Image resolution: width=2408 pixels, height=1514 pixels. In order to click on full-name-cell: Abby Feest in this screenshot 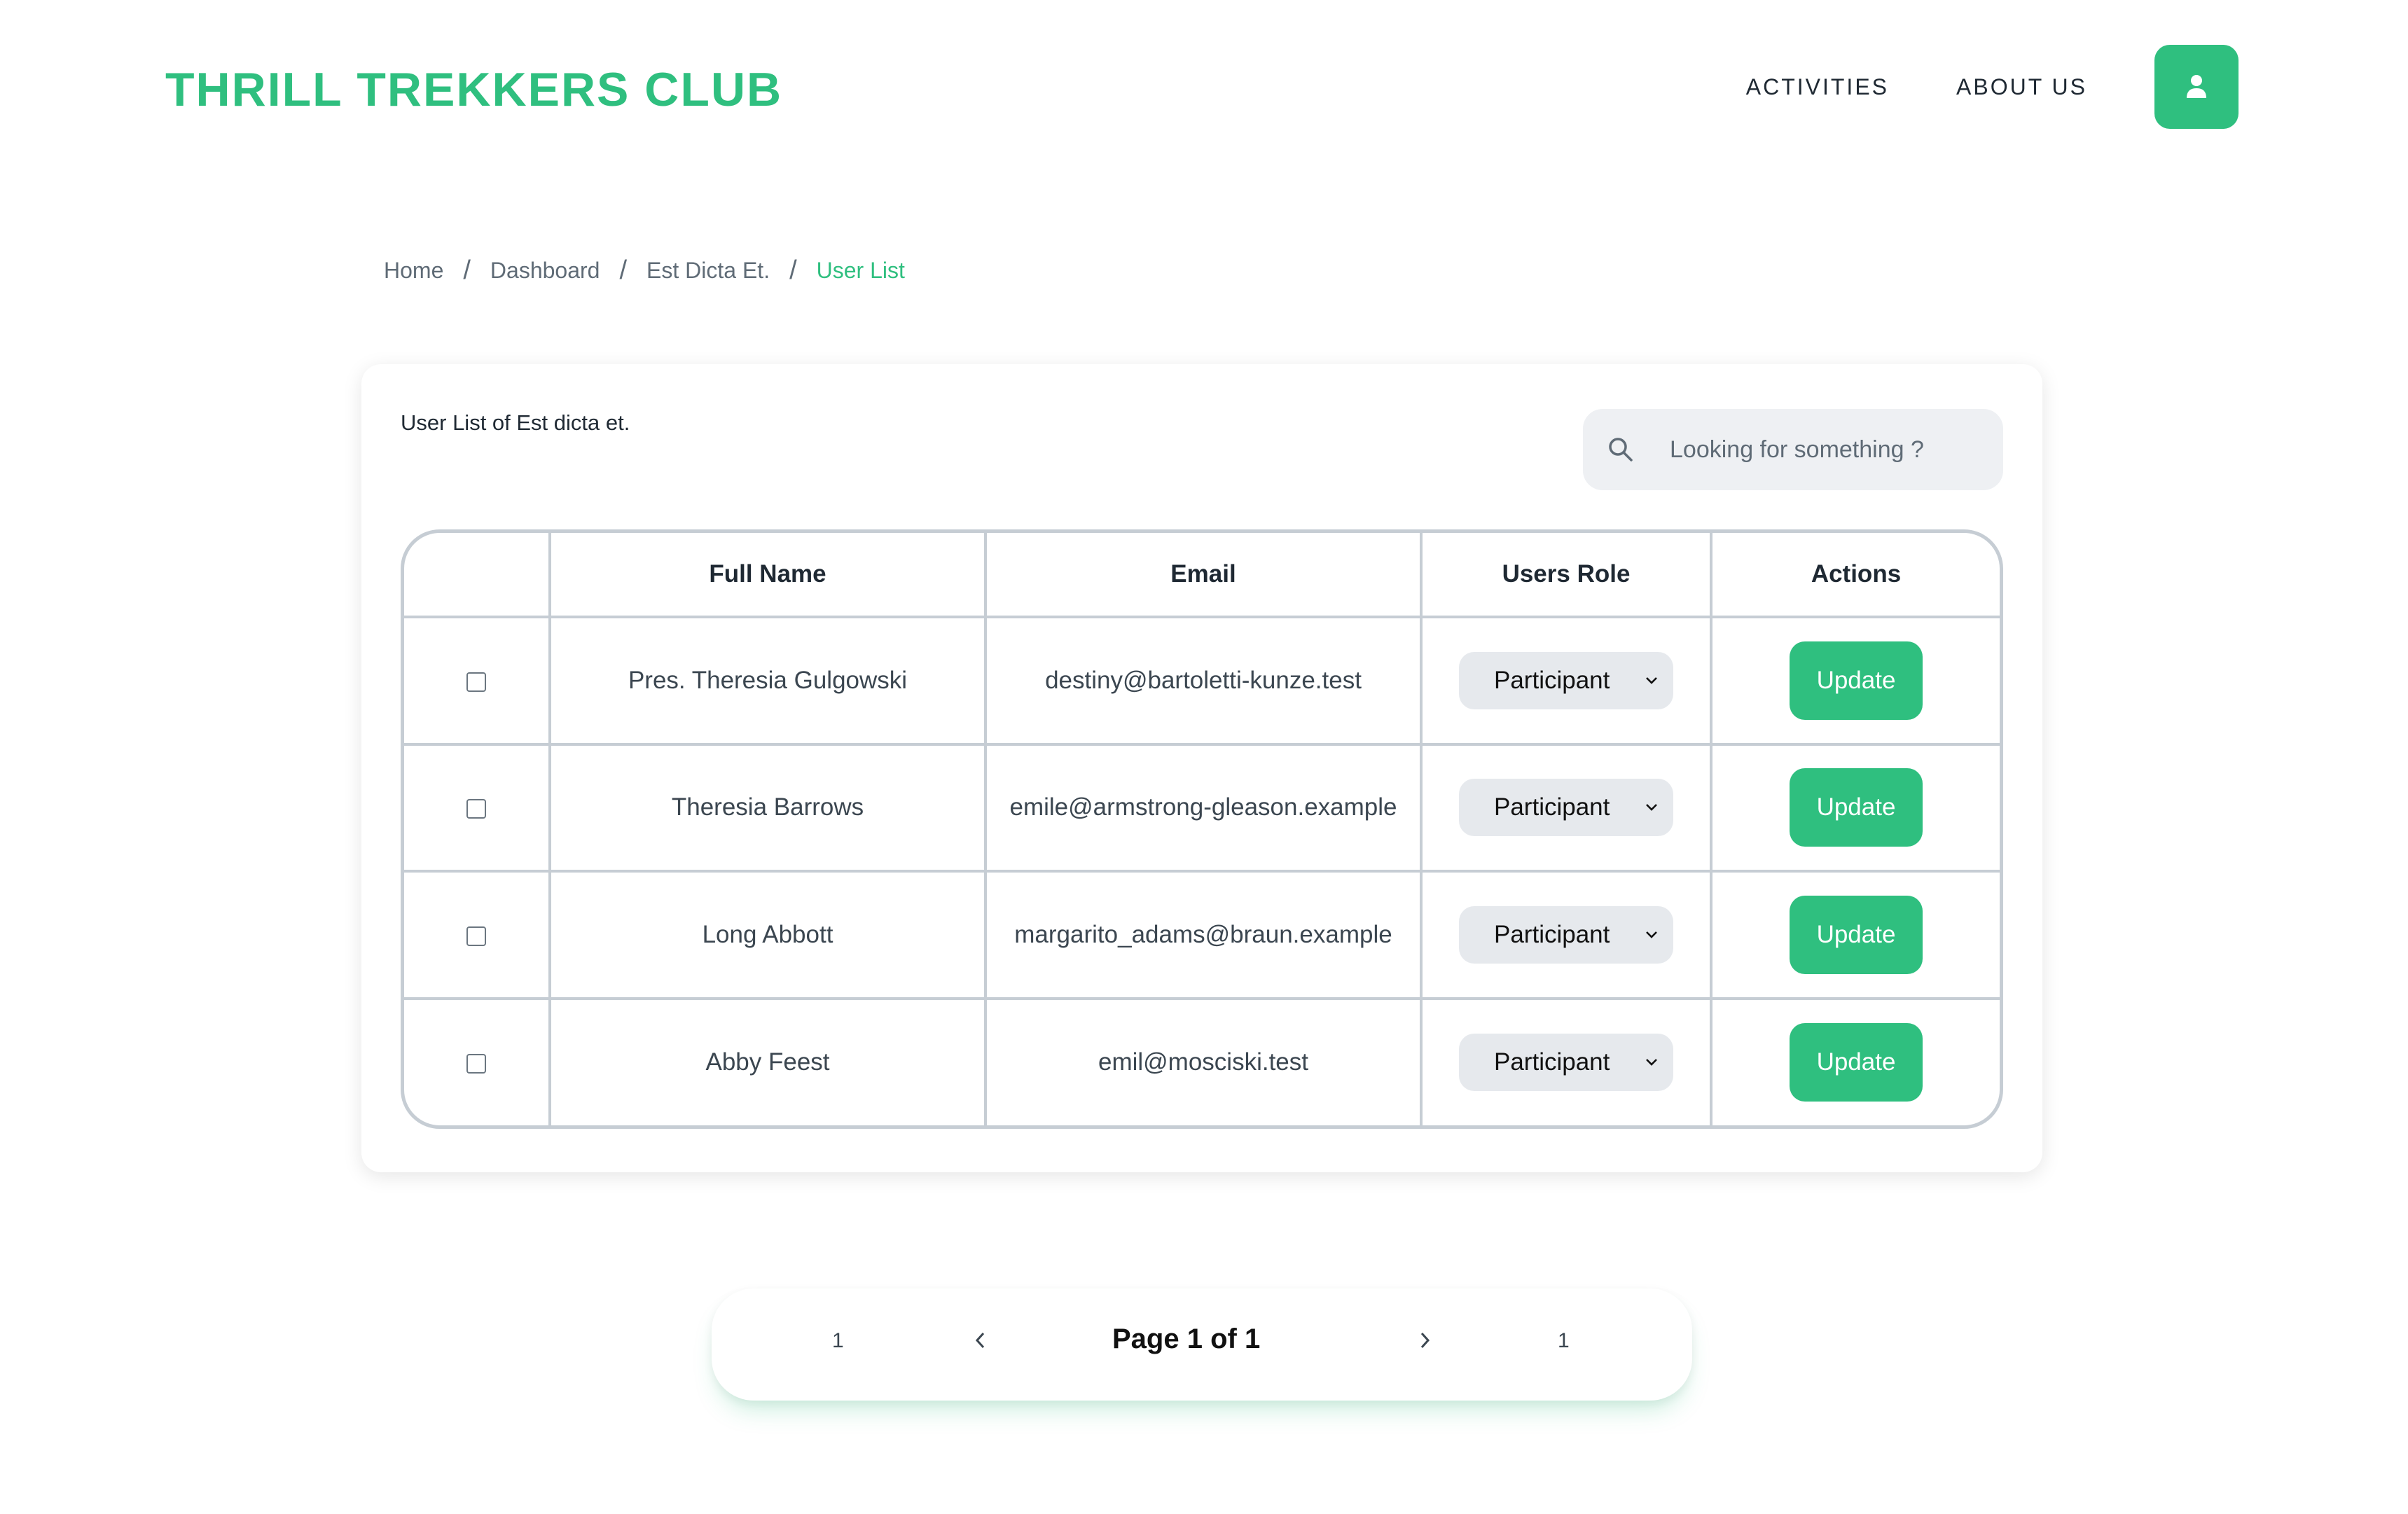, I will do `click(768, 1061)`.